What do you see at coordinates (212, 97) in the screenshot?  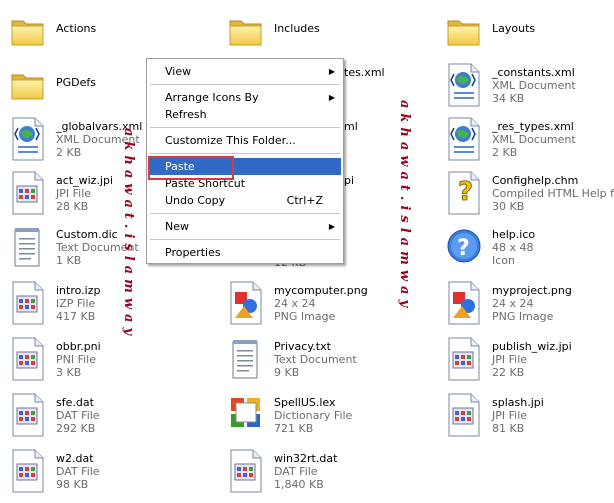 I see `menu-item-label: Arrange Icons By` at bounding box center [212, 97].